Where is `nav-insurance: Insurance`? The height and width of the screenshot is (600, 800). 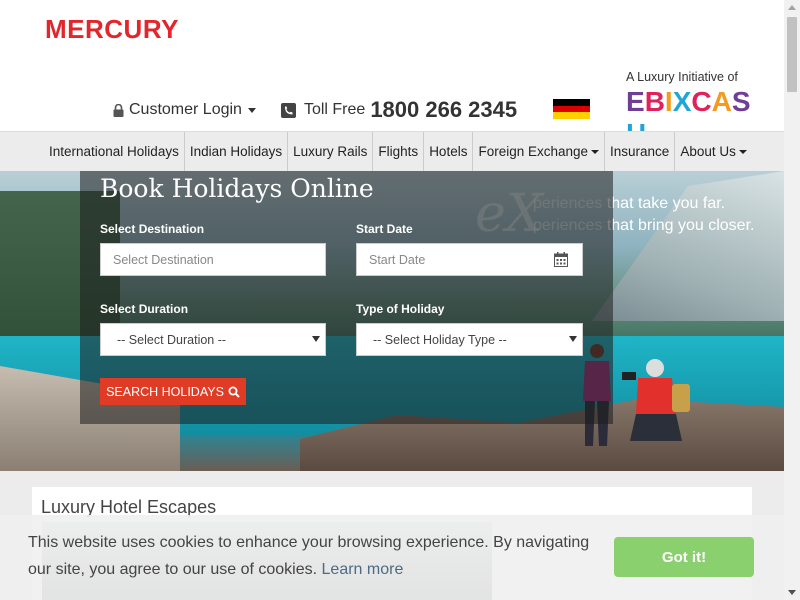 nav-insurance: Insurance is located at coordinates (640, 151).